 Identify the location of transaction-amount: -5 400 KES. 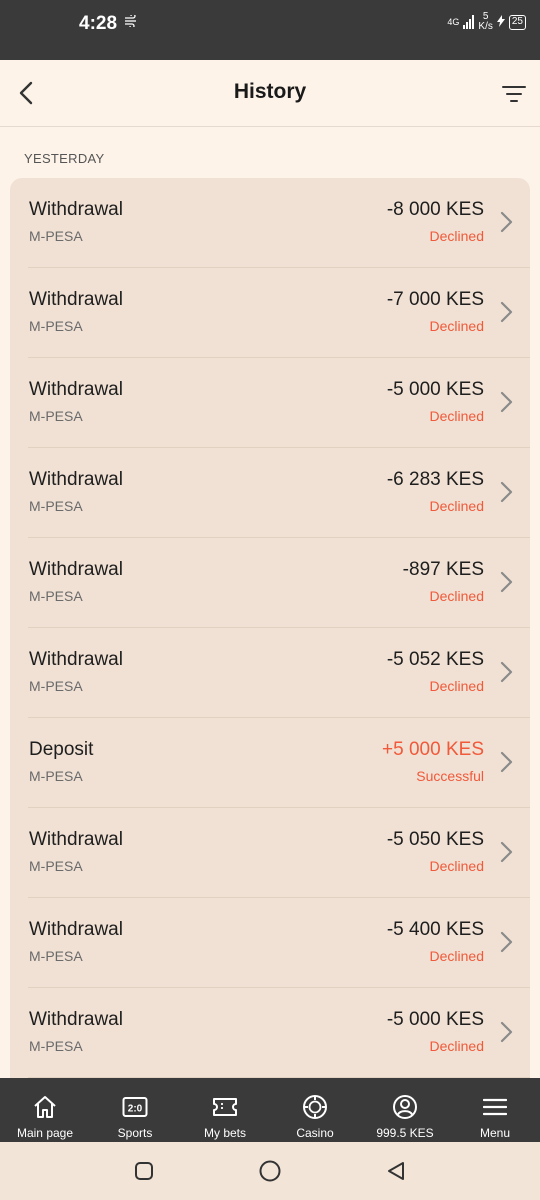
(435, 929).